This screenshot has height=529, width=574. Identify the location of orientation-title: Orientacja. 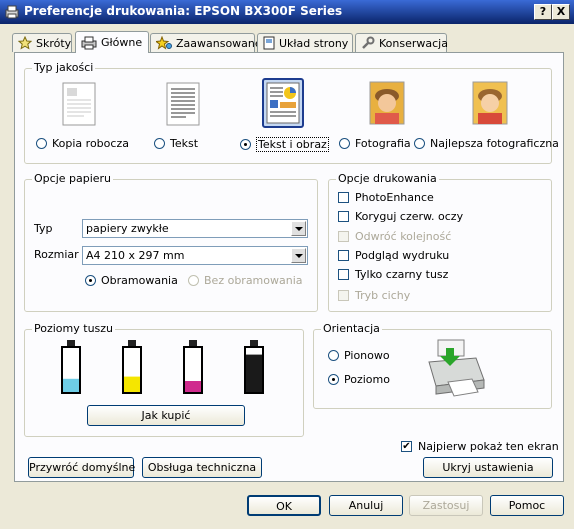
(351, 328).